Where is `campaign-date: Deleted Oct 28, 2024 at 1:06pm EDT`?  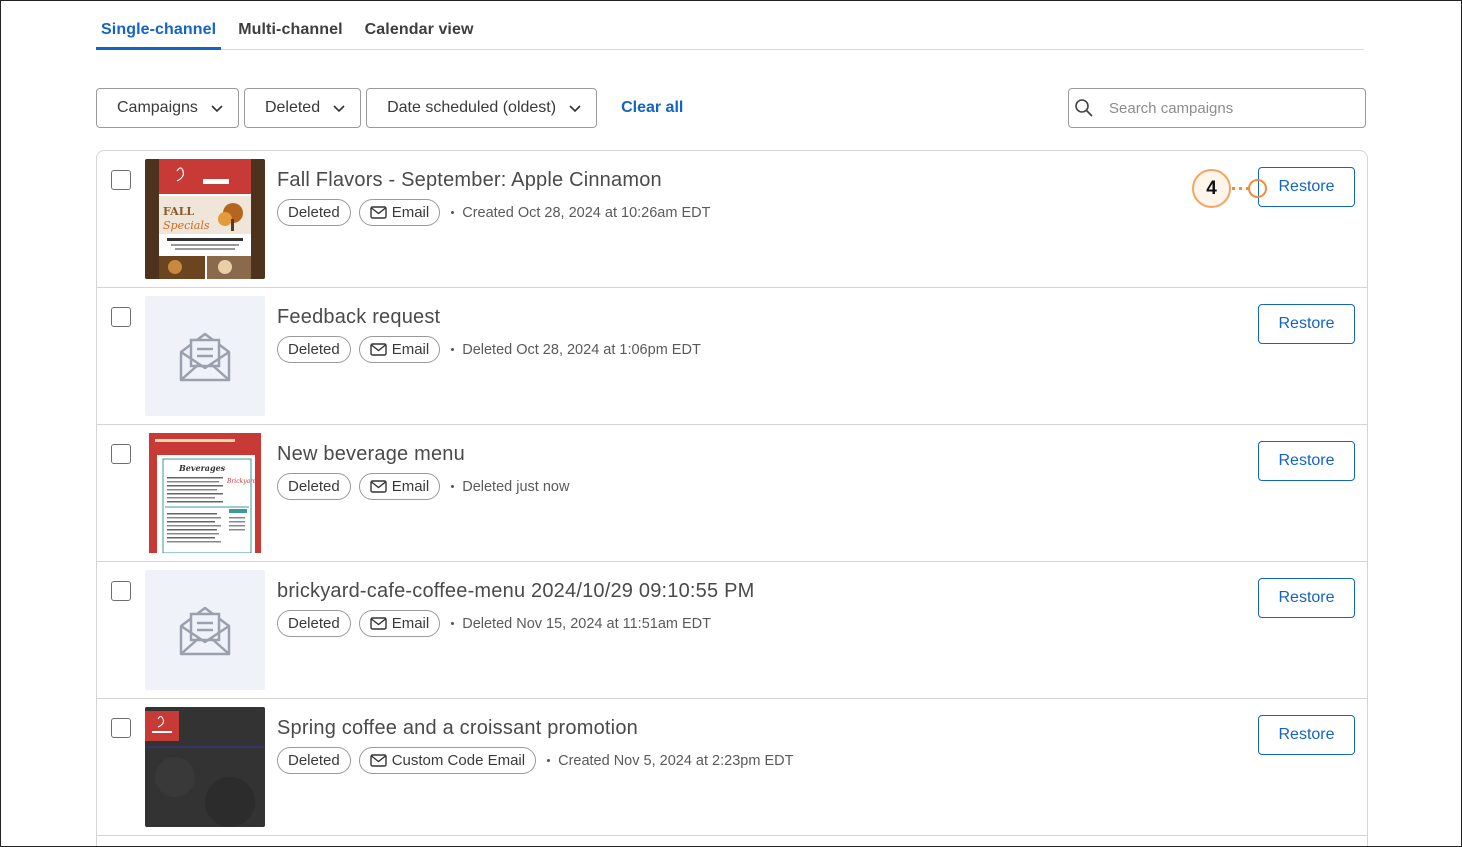
campaign-date: Deleted Oct 28, 2024 at 1:06pm EDT is located at coordinates (581, 349).